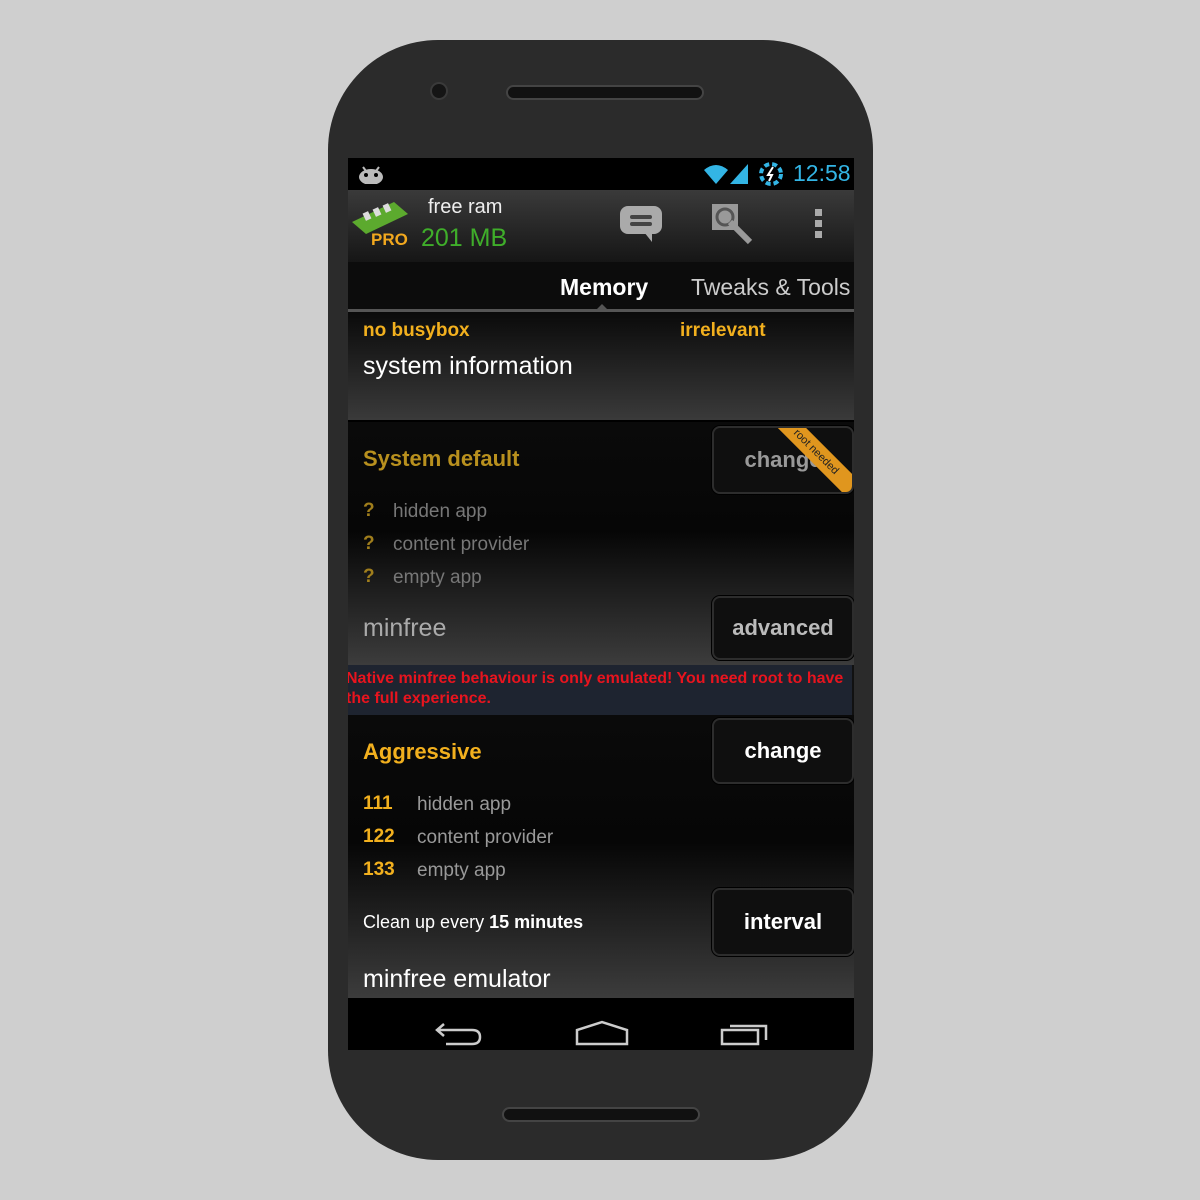 This screenshot has height=1200, width=1200. Describe the element at coordinates (536, 922) in the screenshot. I see `cleanup-interval-value: 15 minutes` at that location.